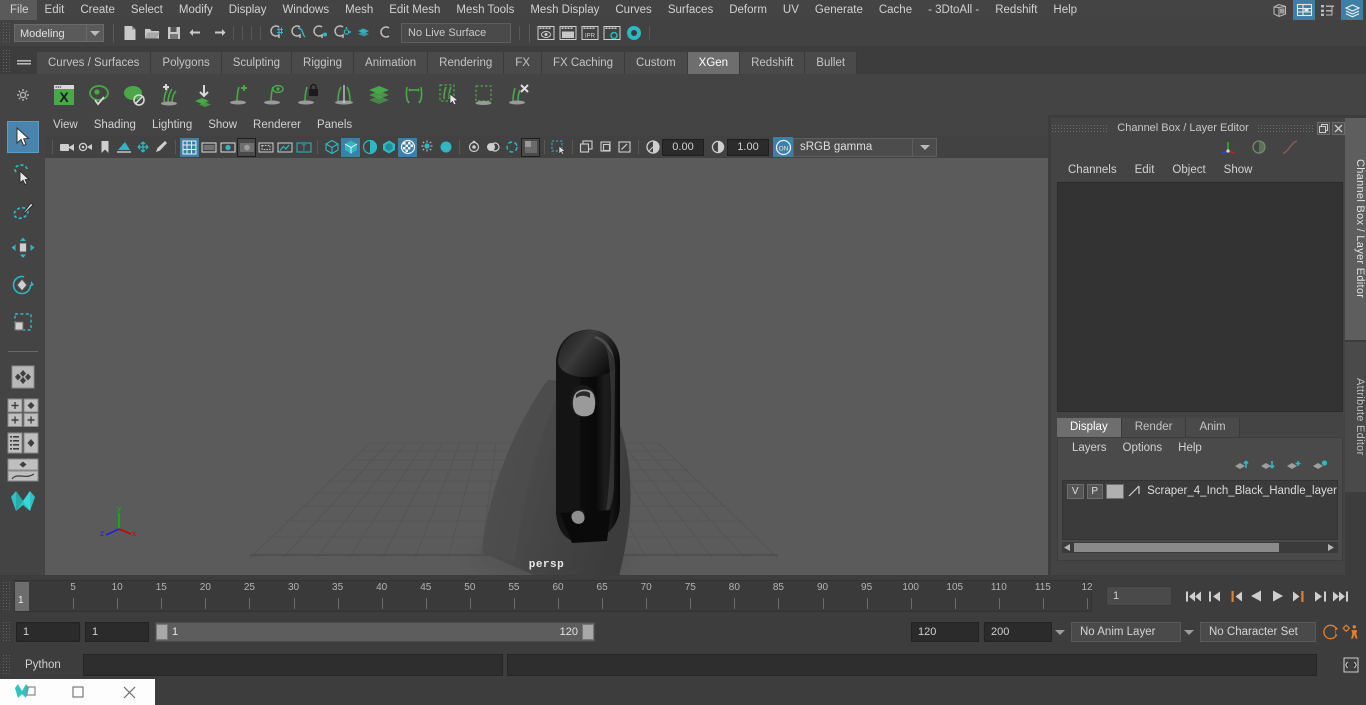 This screenshot has width=1366, height=705. Describe the element at coordinates (1228, 149) in the screenshot. I see `manipulator-icon` at that location.